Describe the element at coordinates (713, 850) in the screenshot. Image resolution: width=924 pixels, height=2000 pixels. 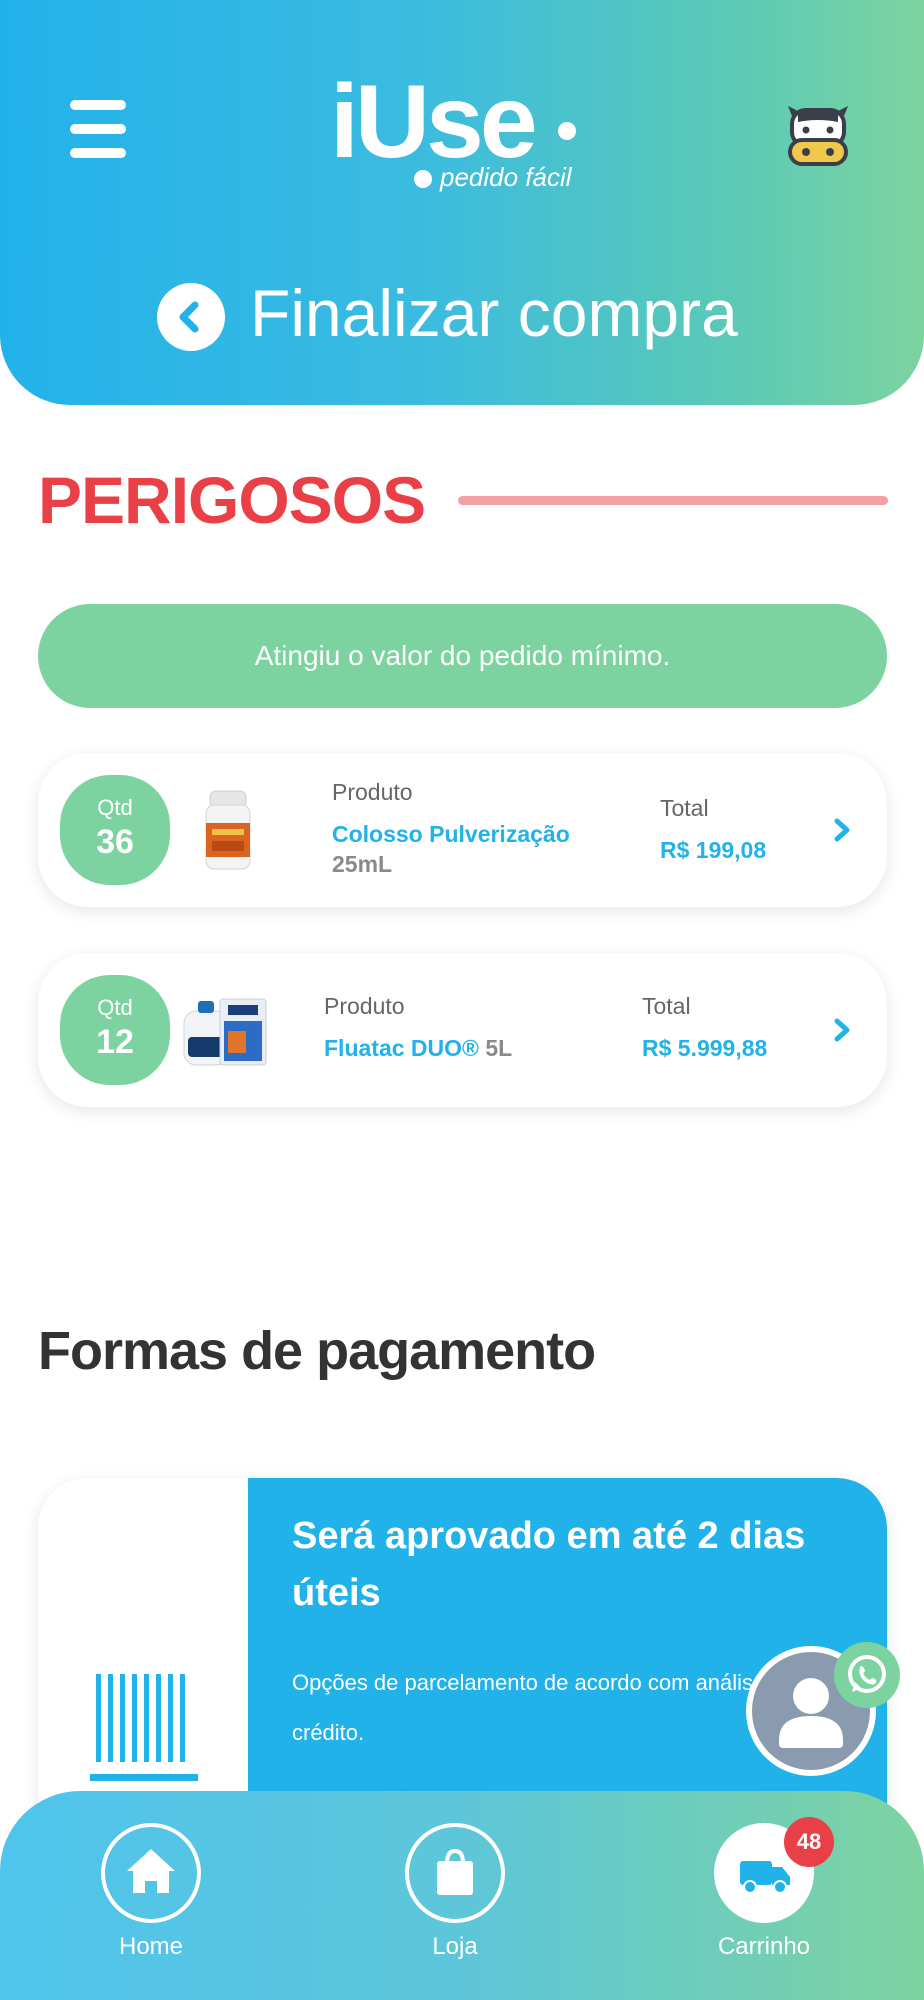
I see `total-value: R$ 199,08` at that location.